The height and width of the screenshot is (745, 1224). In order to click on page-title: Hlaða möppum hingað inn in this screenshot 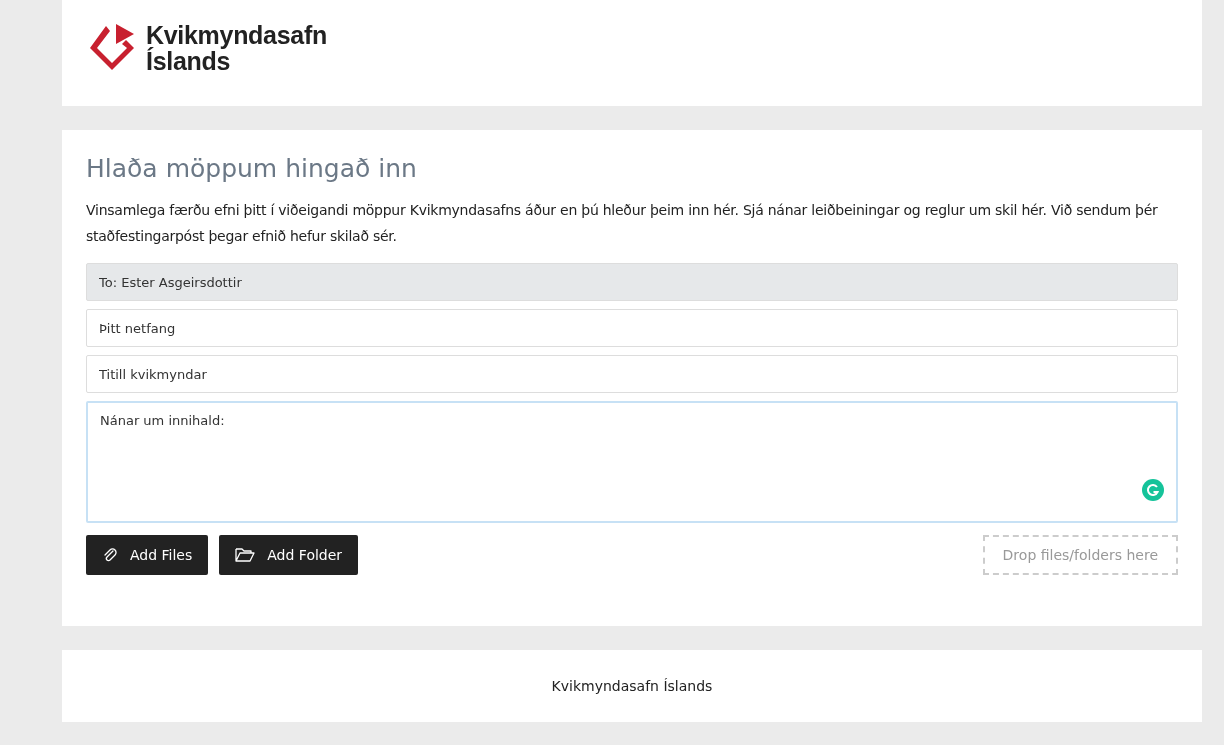, I will do `click(252, 168)`.